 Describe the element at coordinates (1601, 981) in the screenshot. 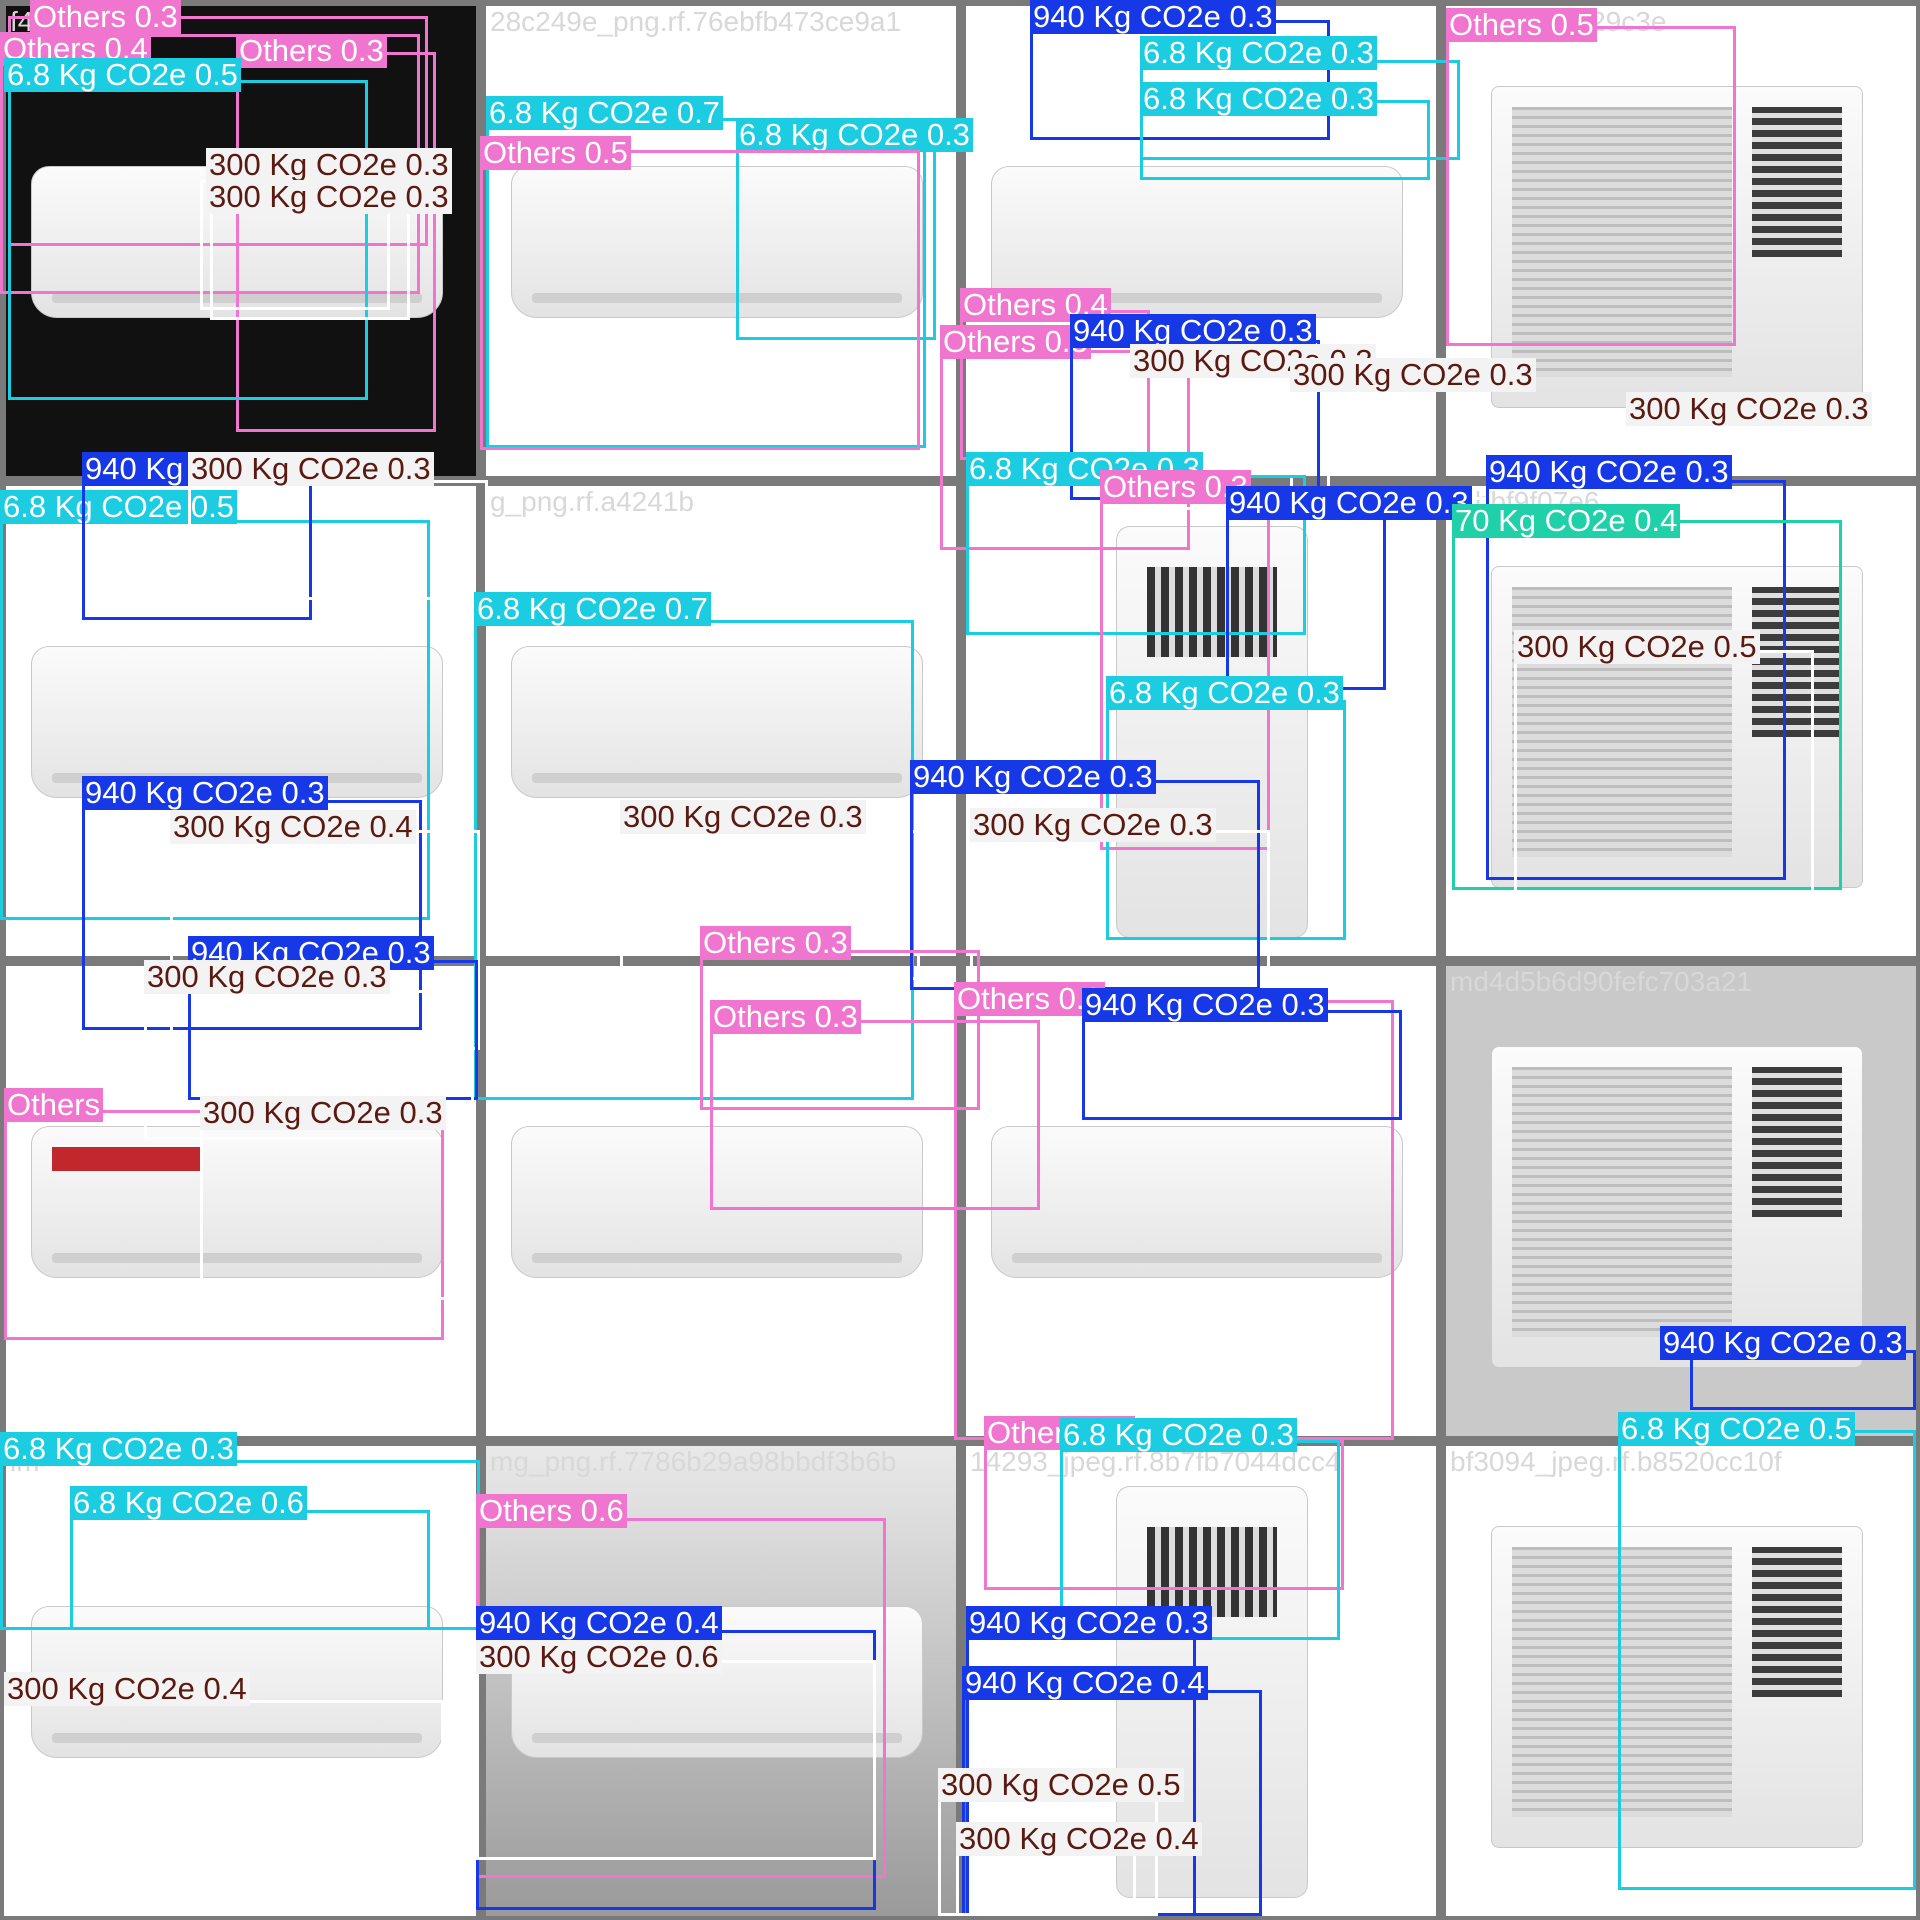

I see `tile-caption: md4d5b6d90fefc703a21` at that location.